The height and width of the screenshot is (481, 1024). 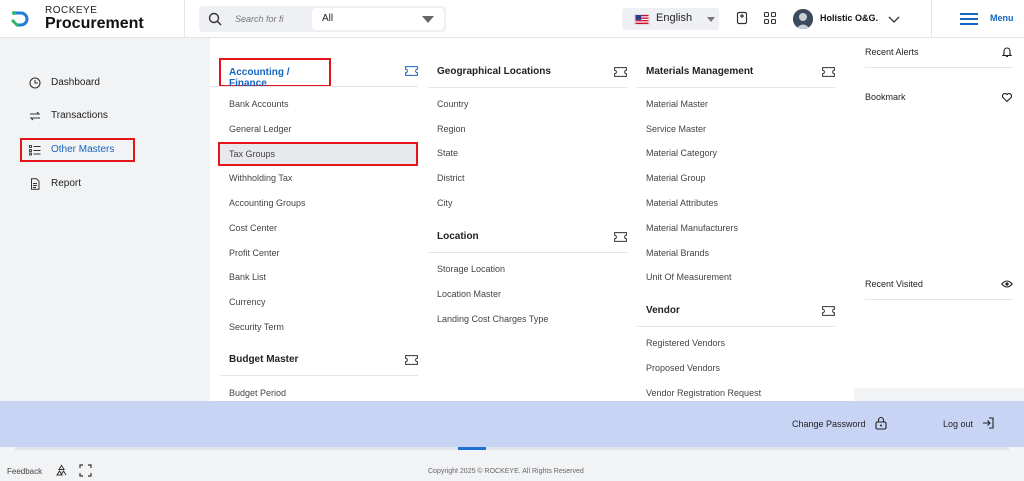 What do you see at coordinates (319, 362) in the screenshot?
I see `section-header-budget: Budget Master` at bounding box center [319, 362].